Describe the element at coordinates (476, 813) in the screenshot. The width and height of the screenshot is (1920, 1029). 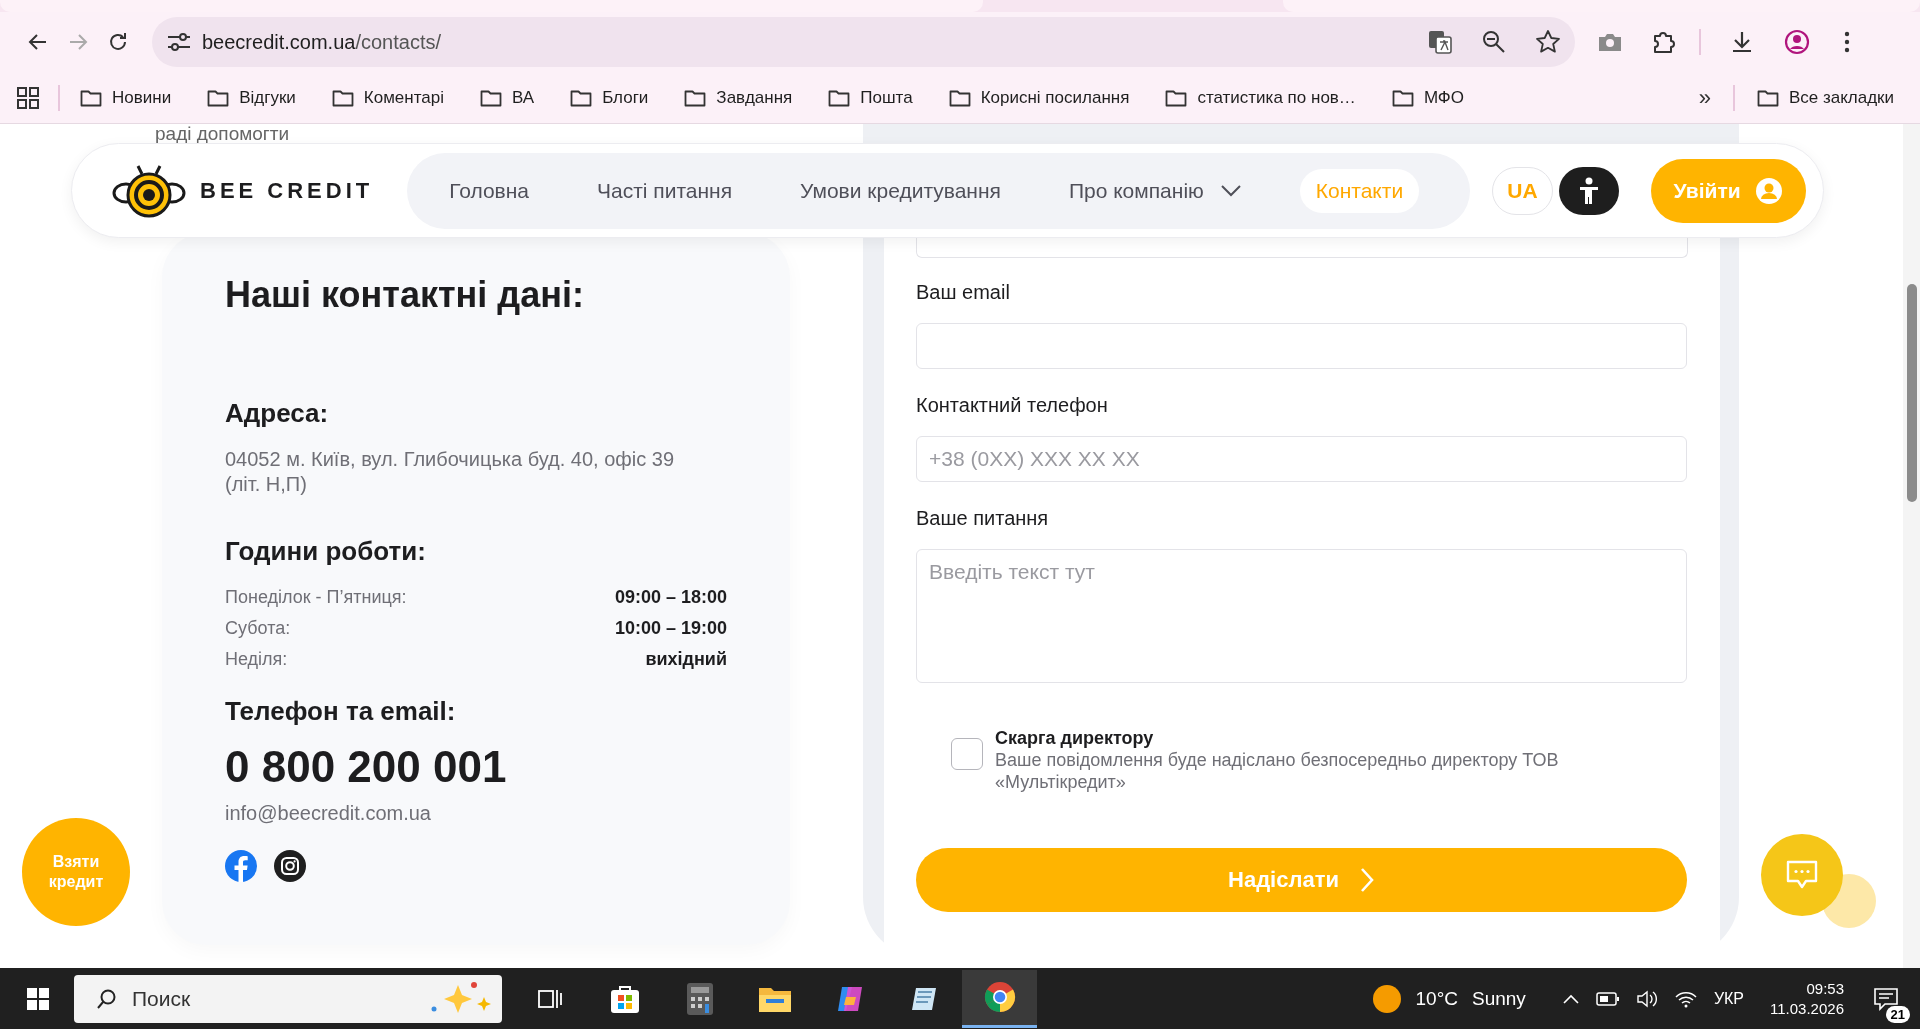
I see `email-link: info@beecredit.com.ua` at that location.